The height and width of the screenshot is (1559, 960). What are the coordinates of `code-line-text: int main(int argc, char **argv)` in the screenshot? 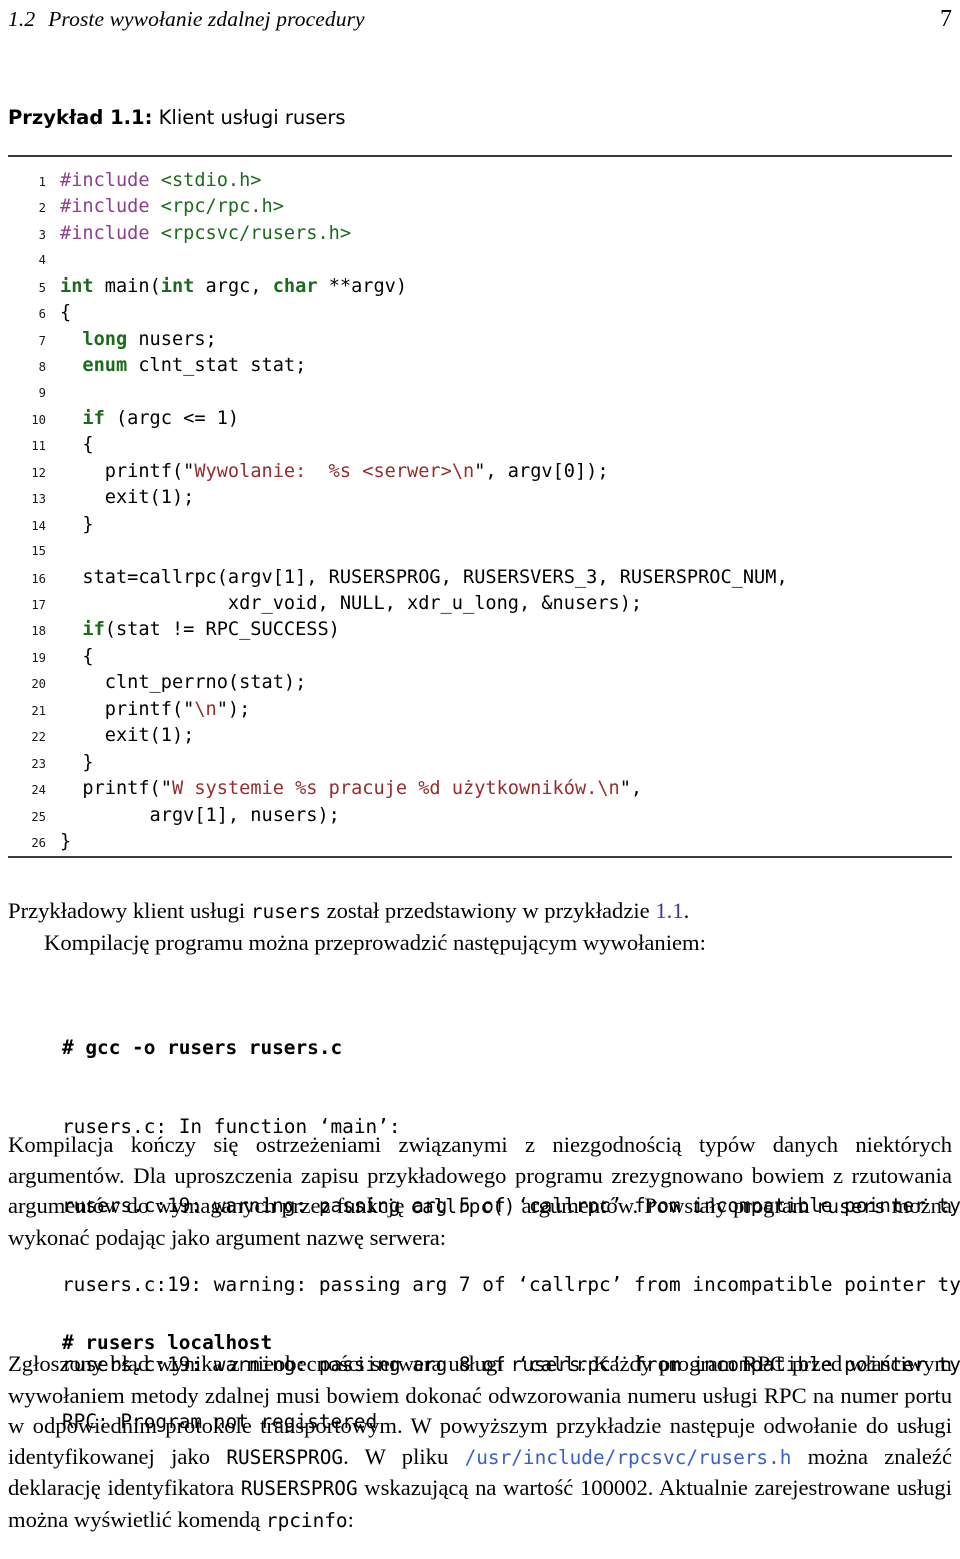 It's located at (233, 287).